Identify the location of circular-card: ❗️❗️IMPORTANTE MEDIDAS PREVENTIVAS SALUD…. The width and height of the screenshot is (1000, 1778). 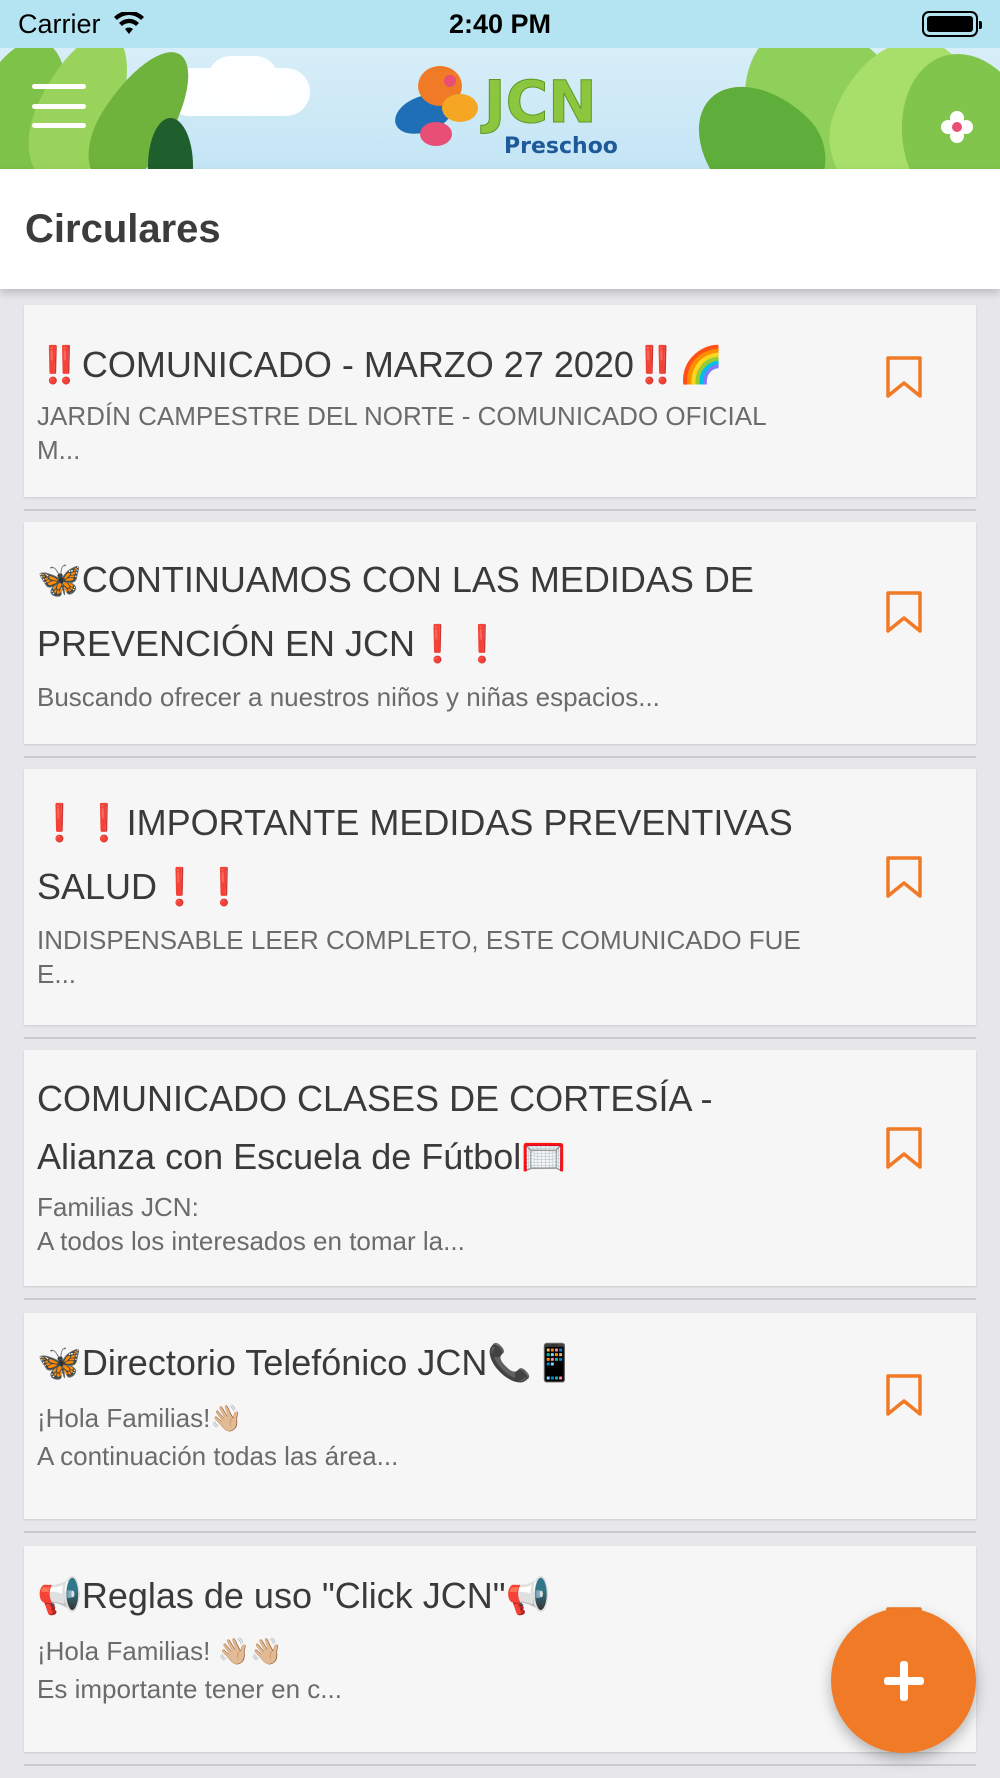
(500, 897).